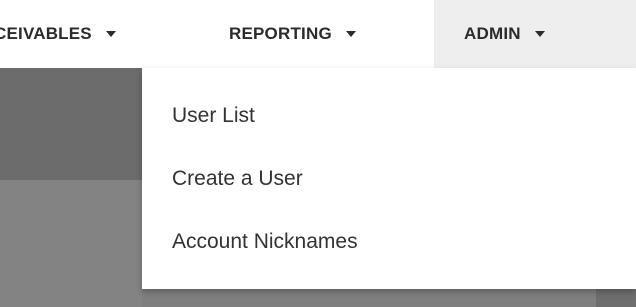 This screenshot has width=636, height=307. What do you see at coordinates (237, 179) in the screenshot?
I see `menu-item-create-user: Create a User` at bounding box center [237, 179].